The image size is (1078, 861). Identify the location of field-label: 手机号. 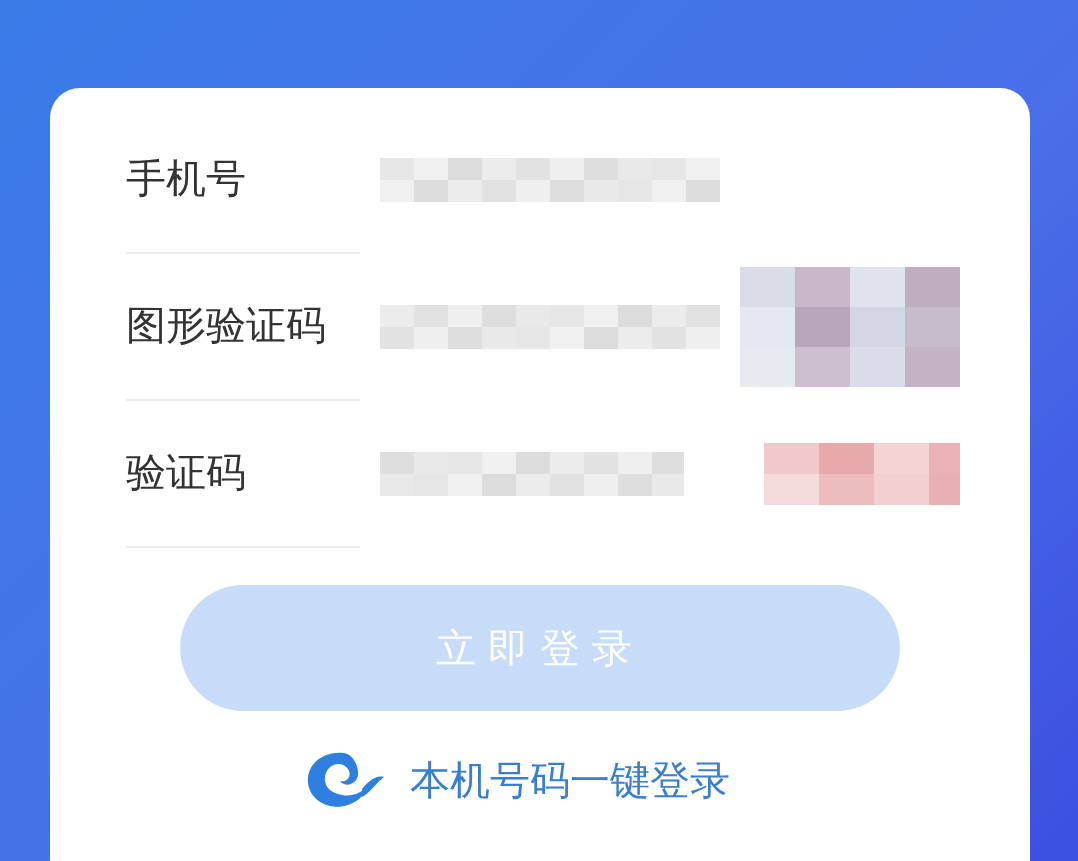
(186, 178).